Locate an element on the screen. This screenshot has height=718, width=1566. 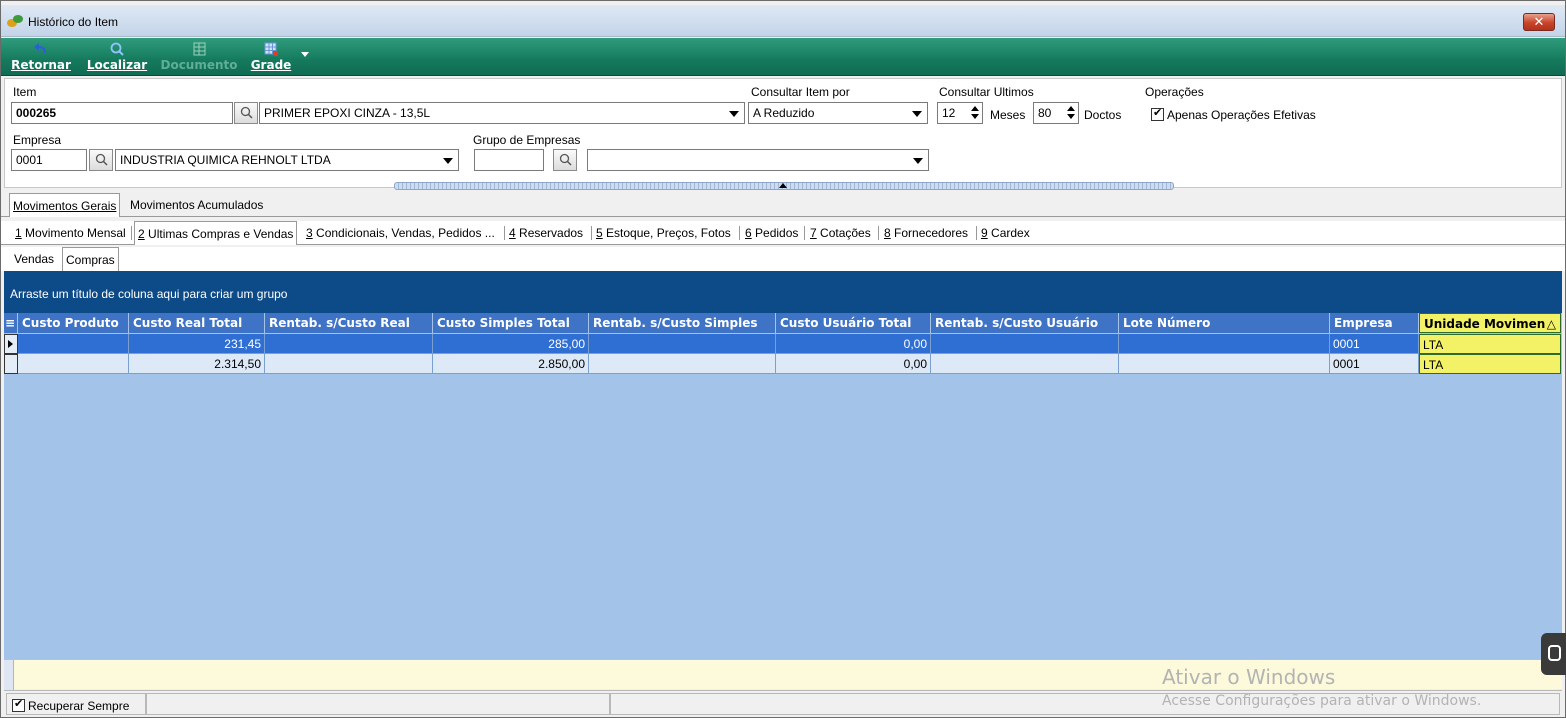
tab-label: Cotações is located at coordinates (843, 233).